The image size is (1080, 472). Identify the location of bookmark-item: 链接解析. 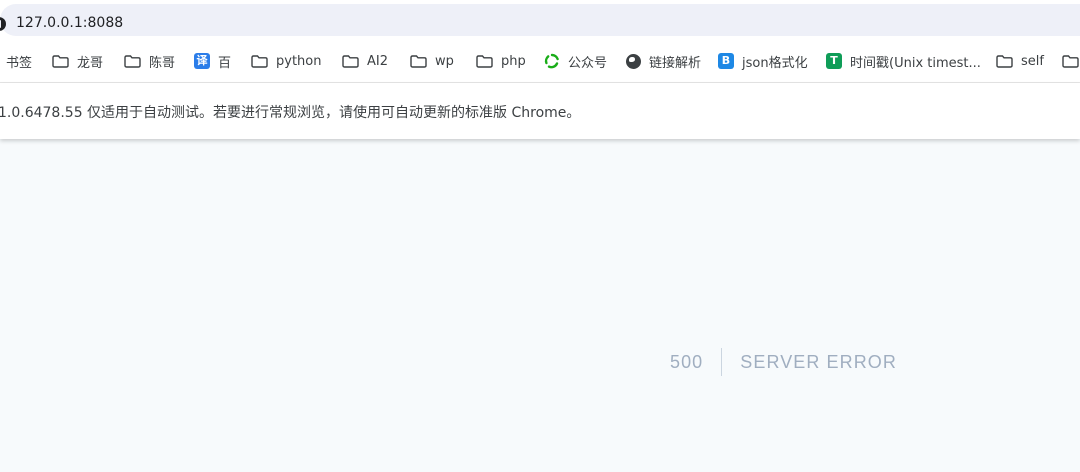
(663, 61).